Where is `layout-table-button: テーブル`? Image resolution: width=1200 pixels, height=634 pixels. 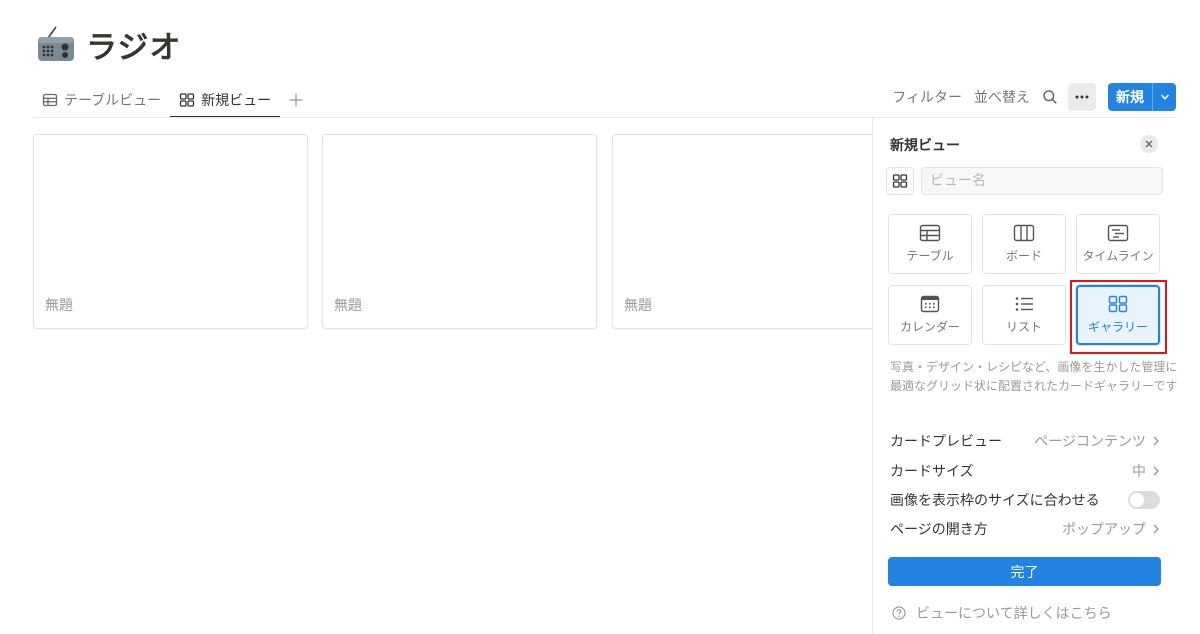 layout-table-button: テーブル is located at coordinates (930, 244).